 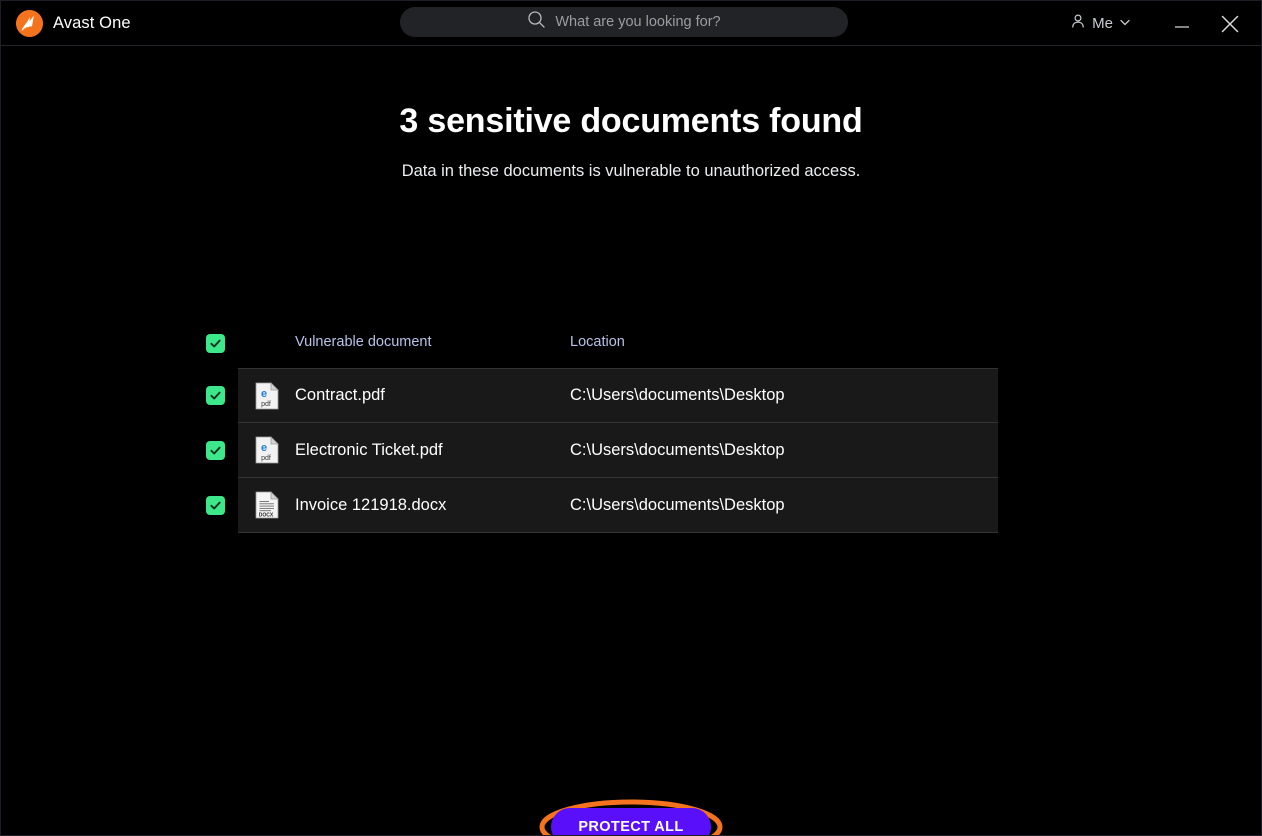 What do you see at coordinates (1182, 23) in the screenshot?
I see `minimize-button` at bounding box center [1182, 23].